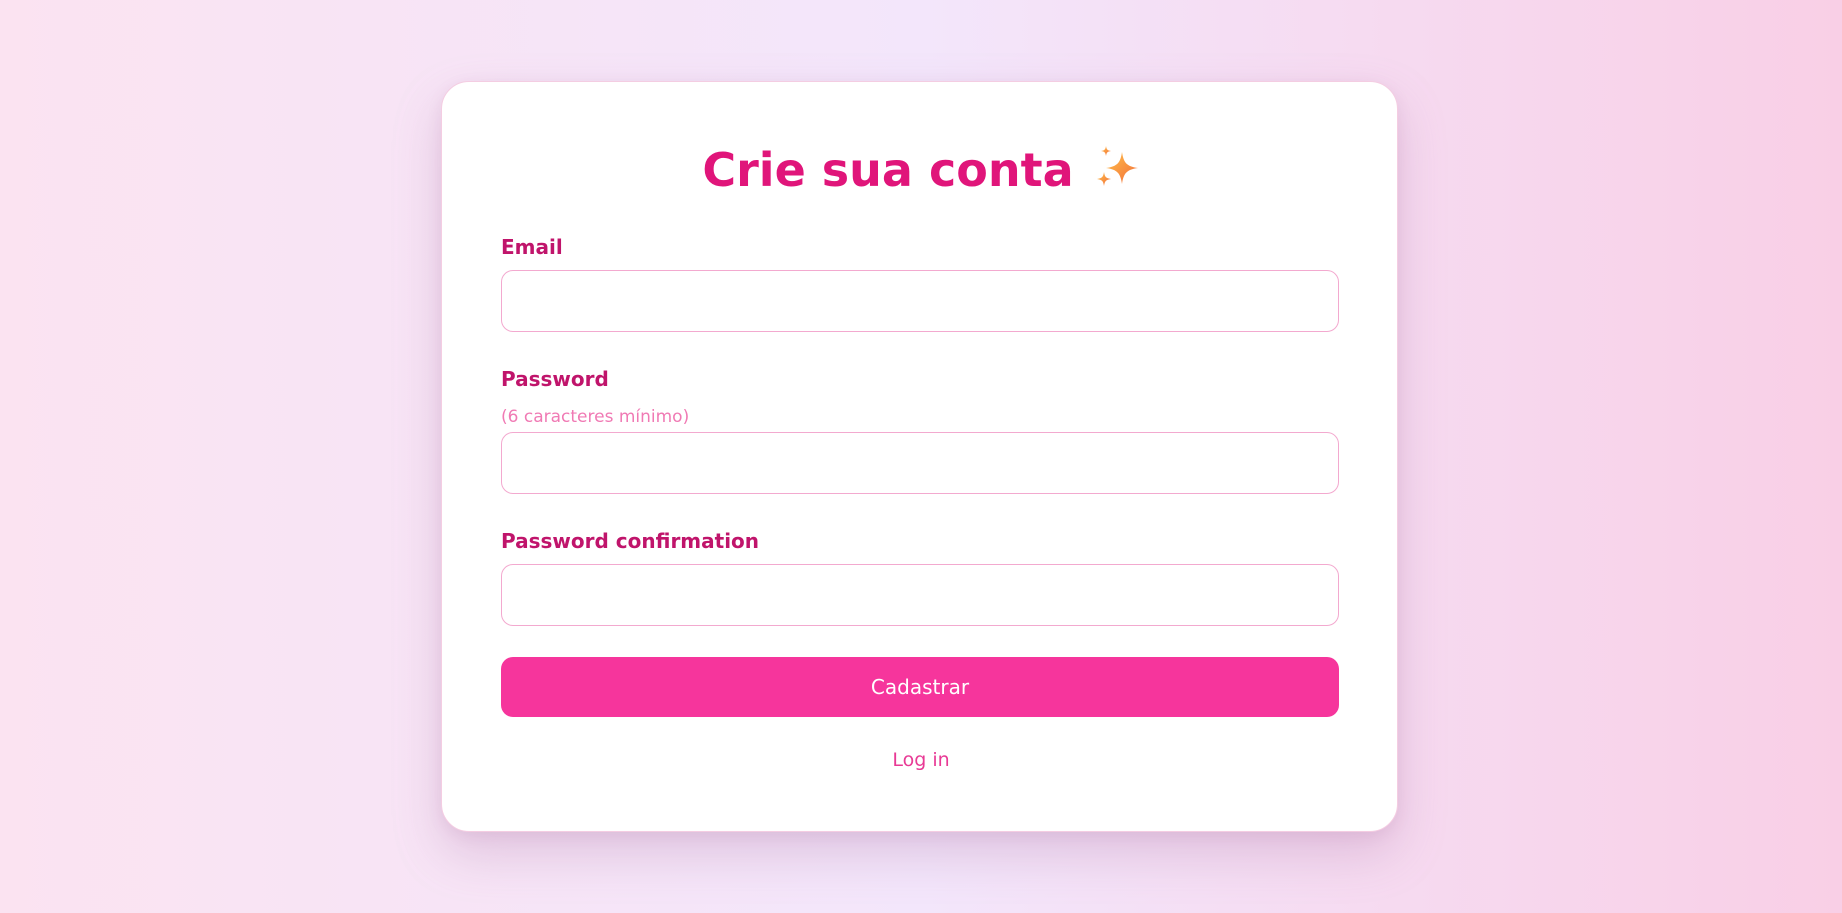 Image resolution: width=1842 pixels, height=913 pixels. What do you see at coordinates (920, 463) in the screenshot?
I see `password-field` at bounding box center [920, 463].